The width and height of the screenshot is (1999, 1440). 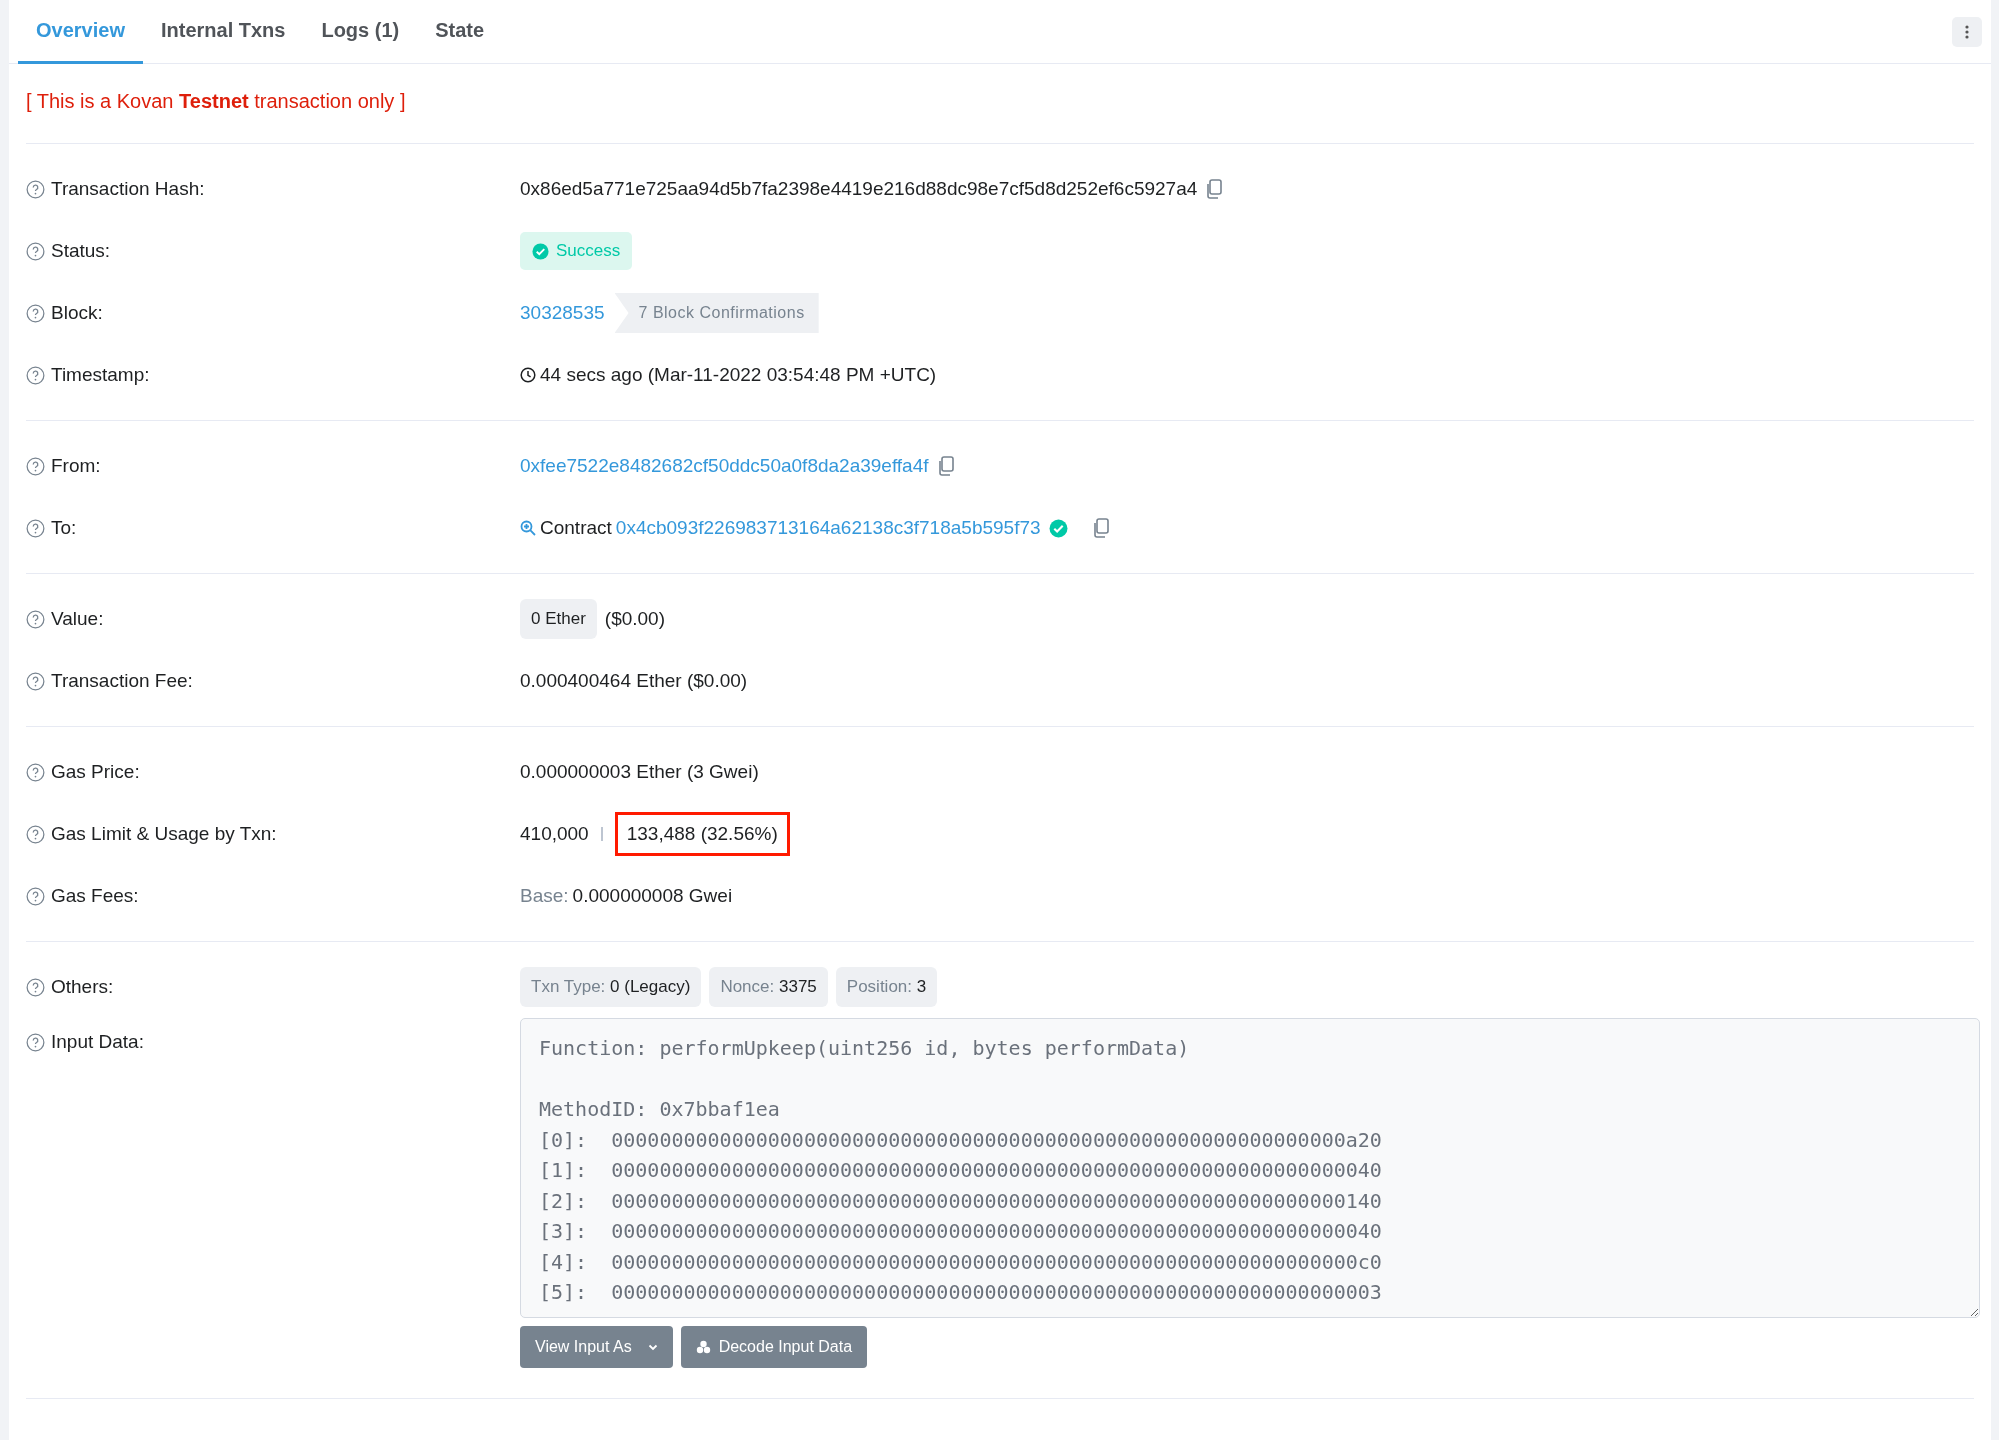 What do you see at coordinates (82, 986) in the screenshot?
I see `field-label: Others:` at bounding box center [82, 986].